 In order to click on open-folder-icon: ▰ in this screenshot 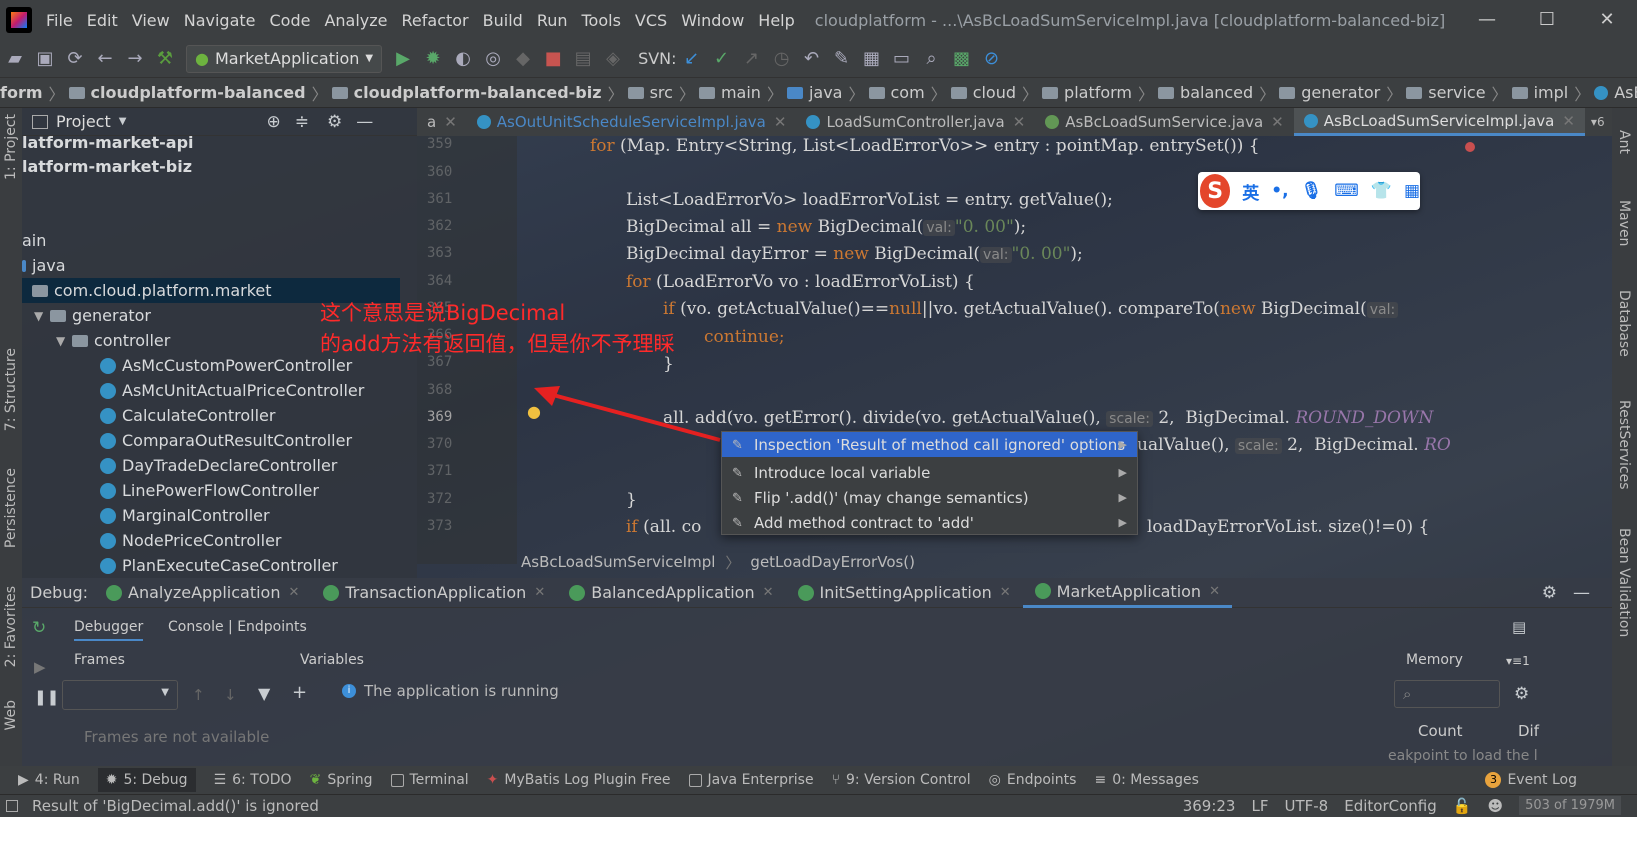, I will do `click(15, 59)`.